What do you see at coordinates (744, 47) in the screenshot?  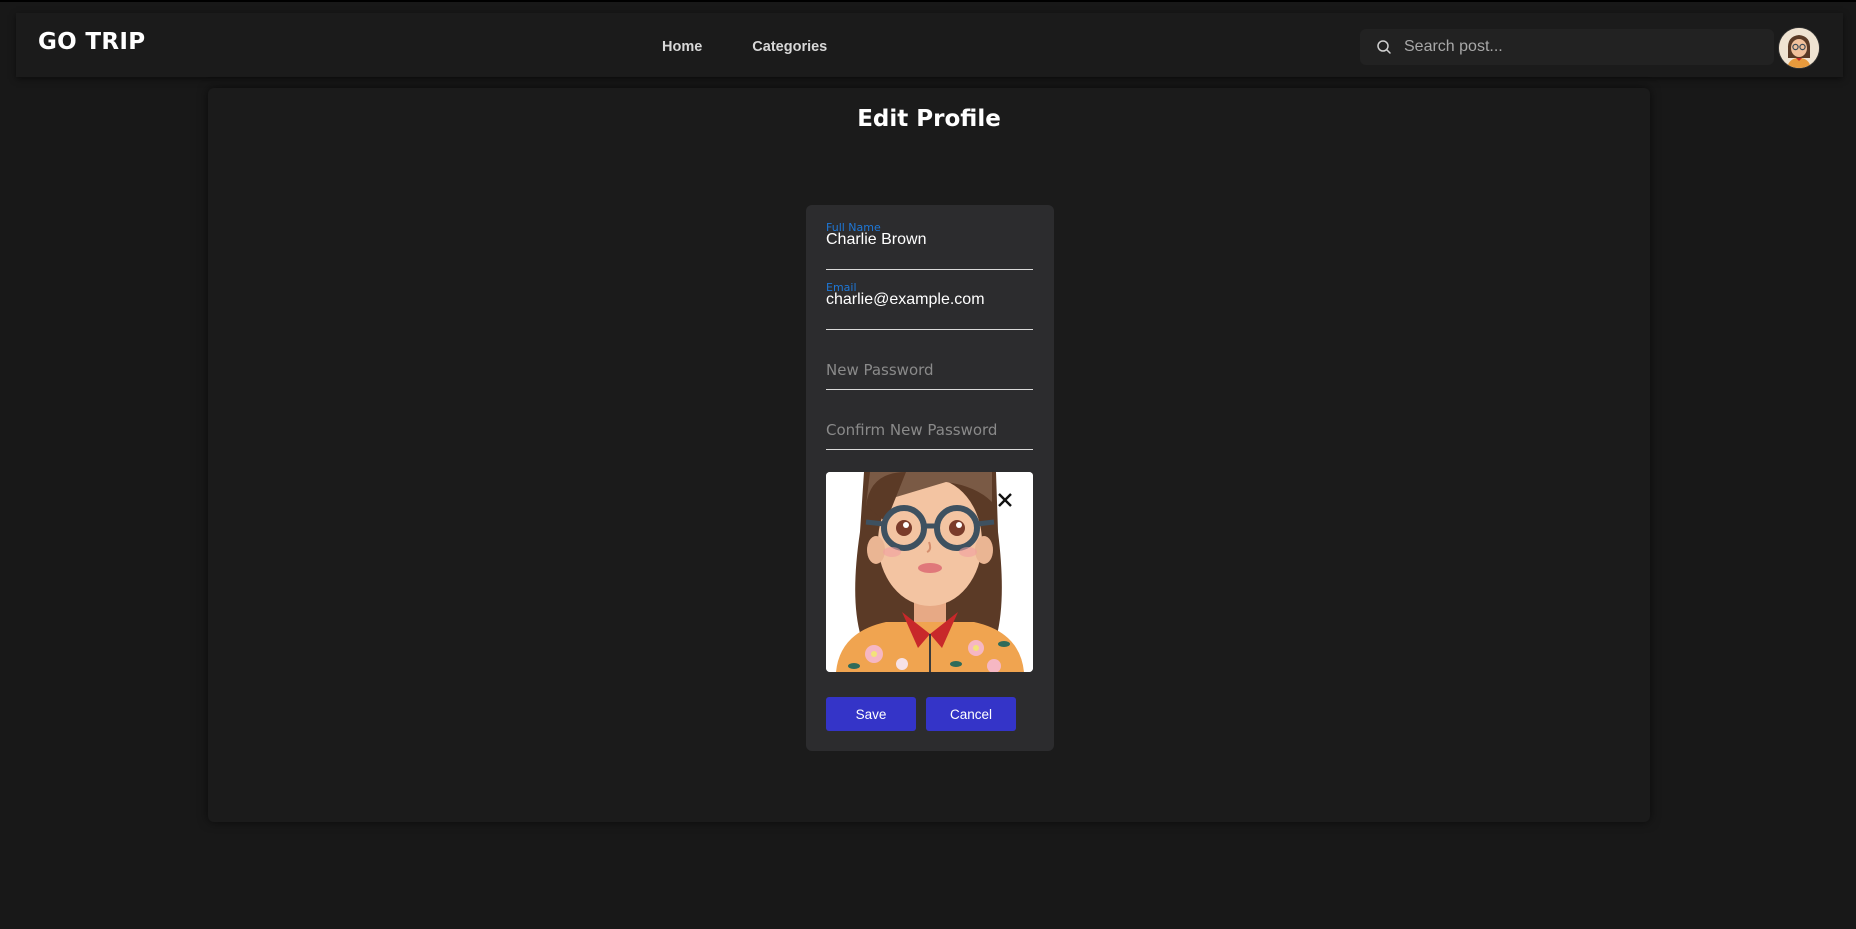 I see `nav-links: Home Categories` at bounding box center [744, 47].